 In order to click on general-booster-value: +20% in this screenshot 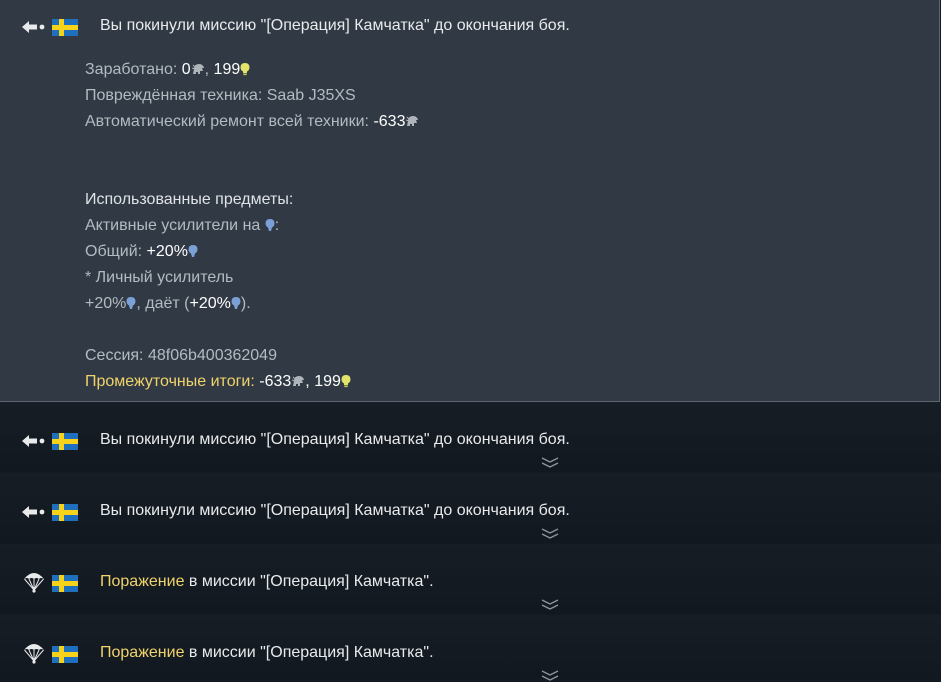, I will do `click(167, 251)`.